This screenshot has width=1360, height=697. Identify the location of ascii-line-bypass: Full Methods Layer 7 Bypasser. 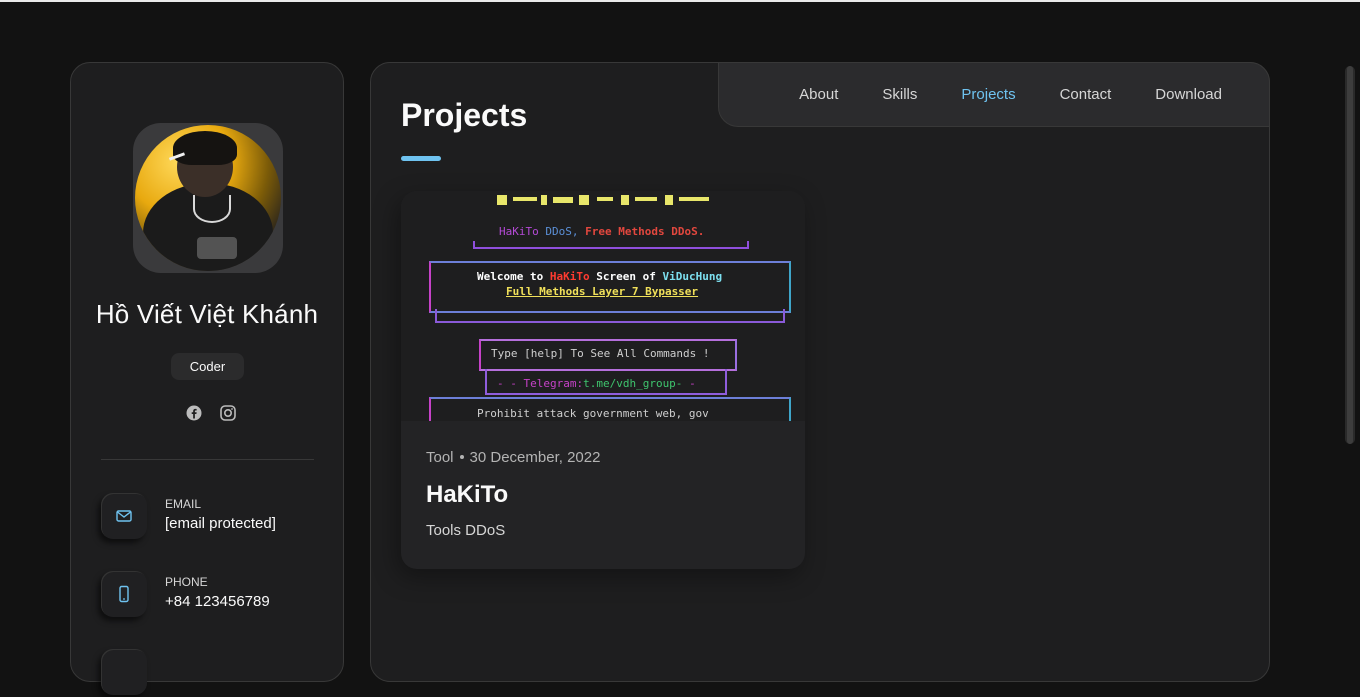
(602, 291).